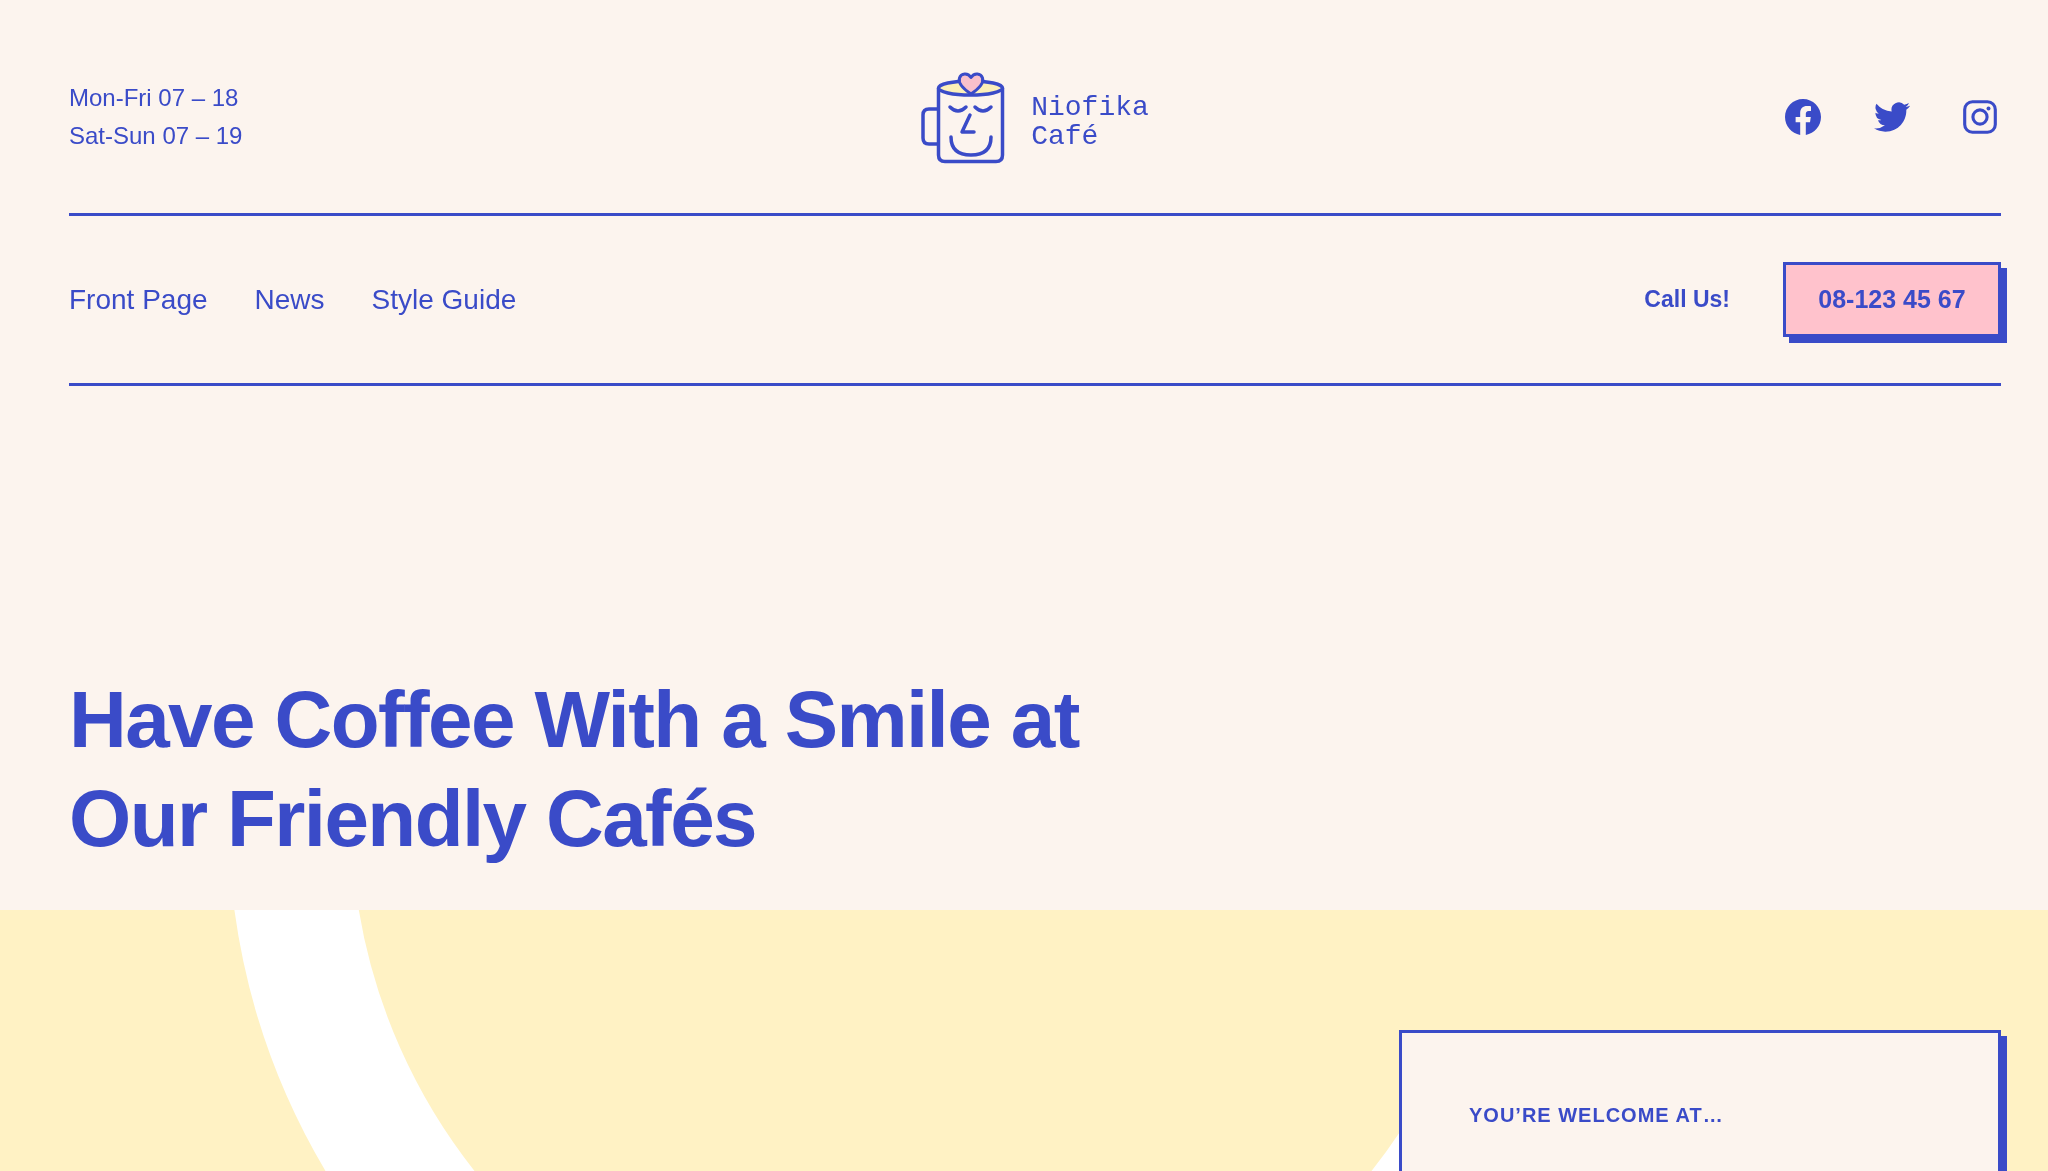 This screenshot has height=1171, width=2048. I want to click on facebook-icon, so click(1803, 116).